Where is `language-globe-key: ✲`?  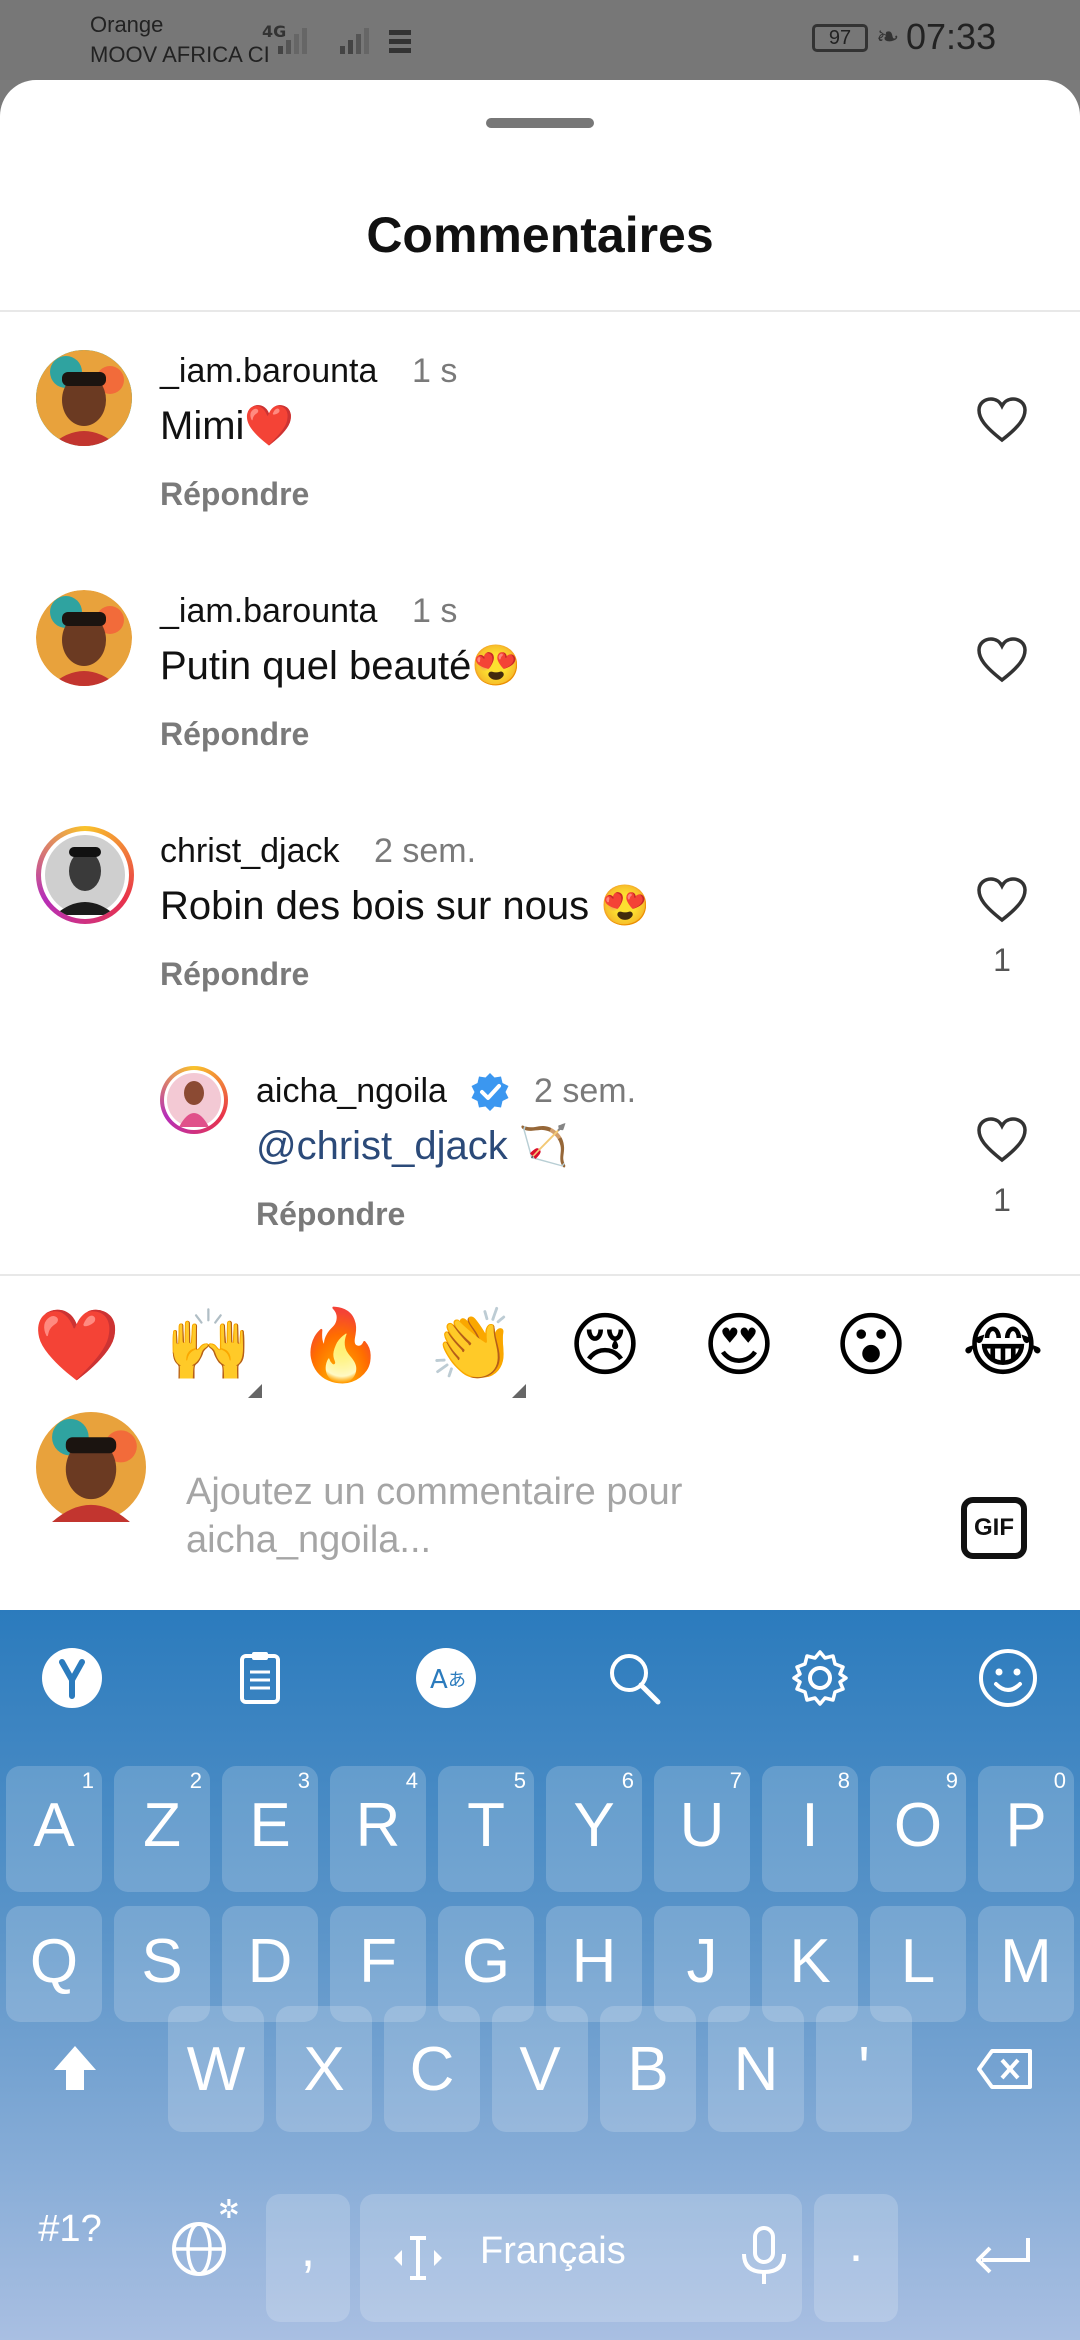
language-globe-key: ✲ is located at coordinates (199, 2249).